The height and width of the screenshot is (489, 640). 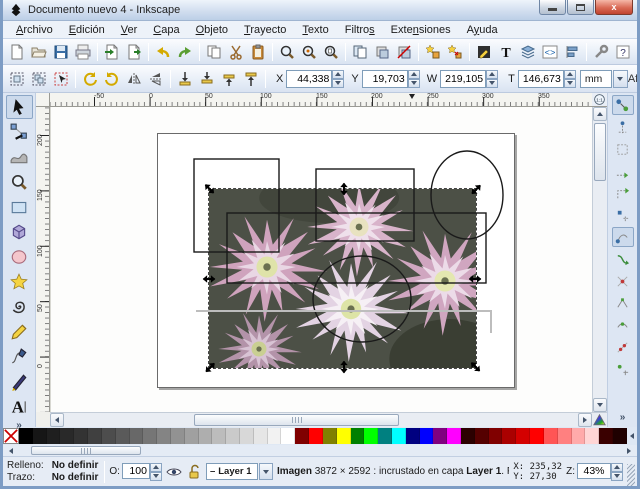 What do you see at coordinates (112, 79) in the screenshot?
I see `rotate-cw-button` at bounding box center [112, 79].